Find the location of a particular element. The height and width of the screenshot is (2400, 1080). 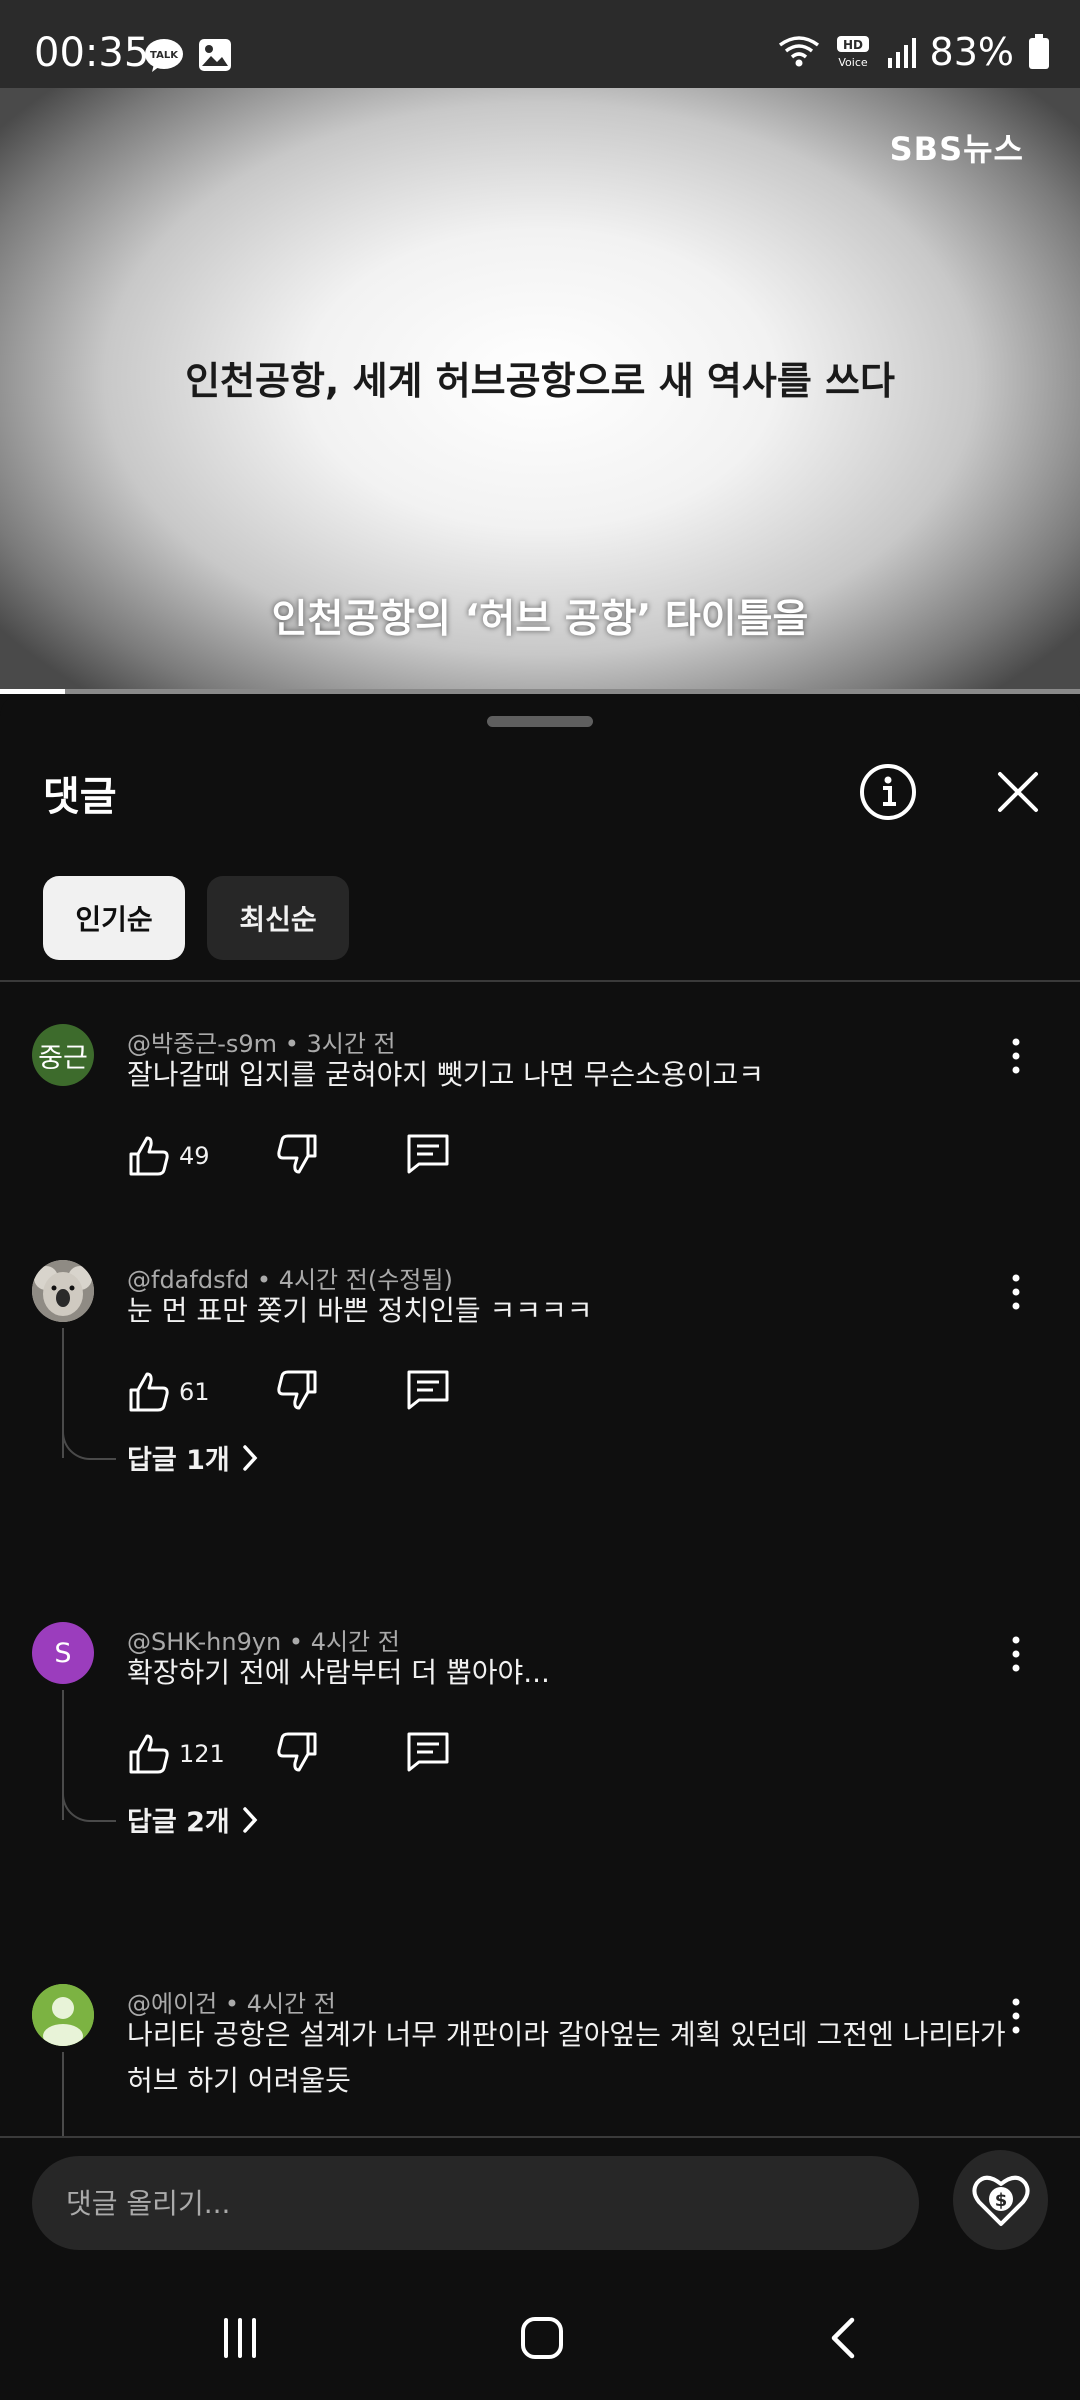

video-headline: 인천공항, 세계 허브공항으로 새 역사를 쓰다 is located at coordinates (540, 381).